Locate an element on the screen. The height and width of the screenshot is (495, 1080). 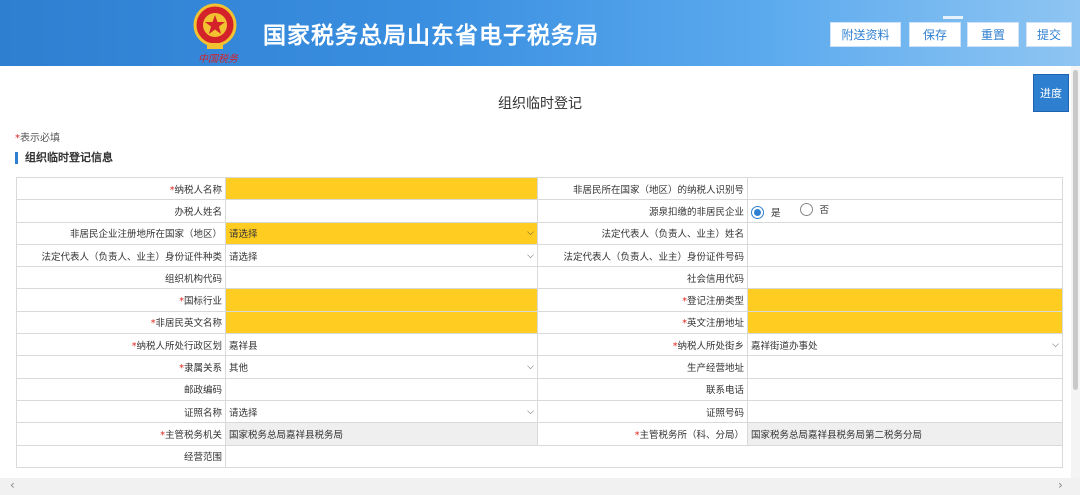
credit-code-input is located at coordinates (905, 278).